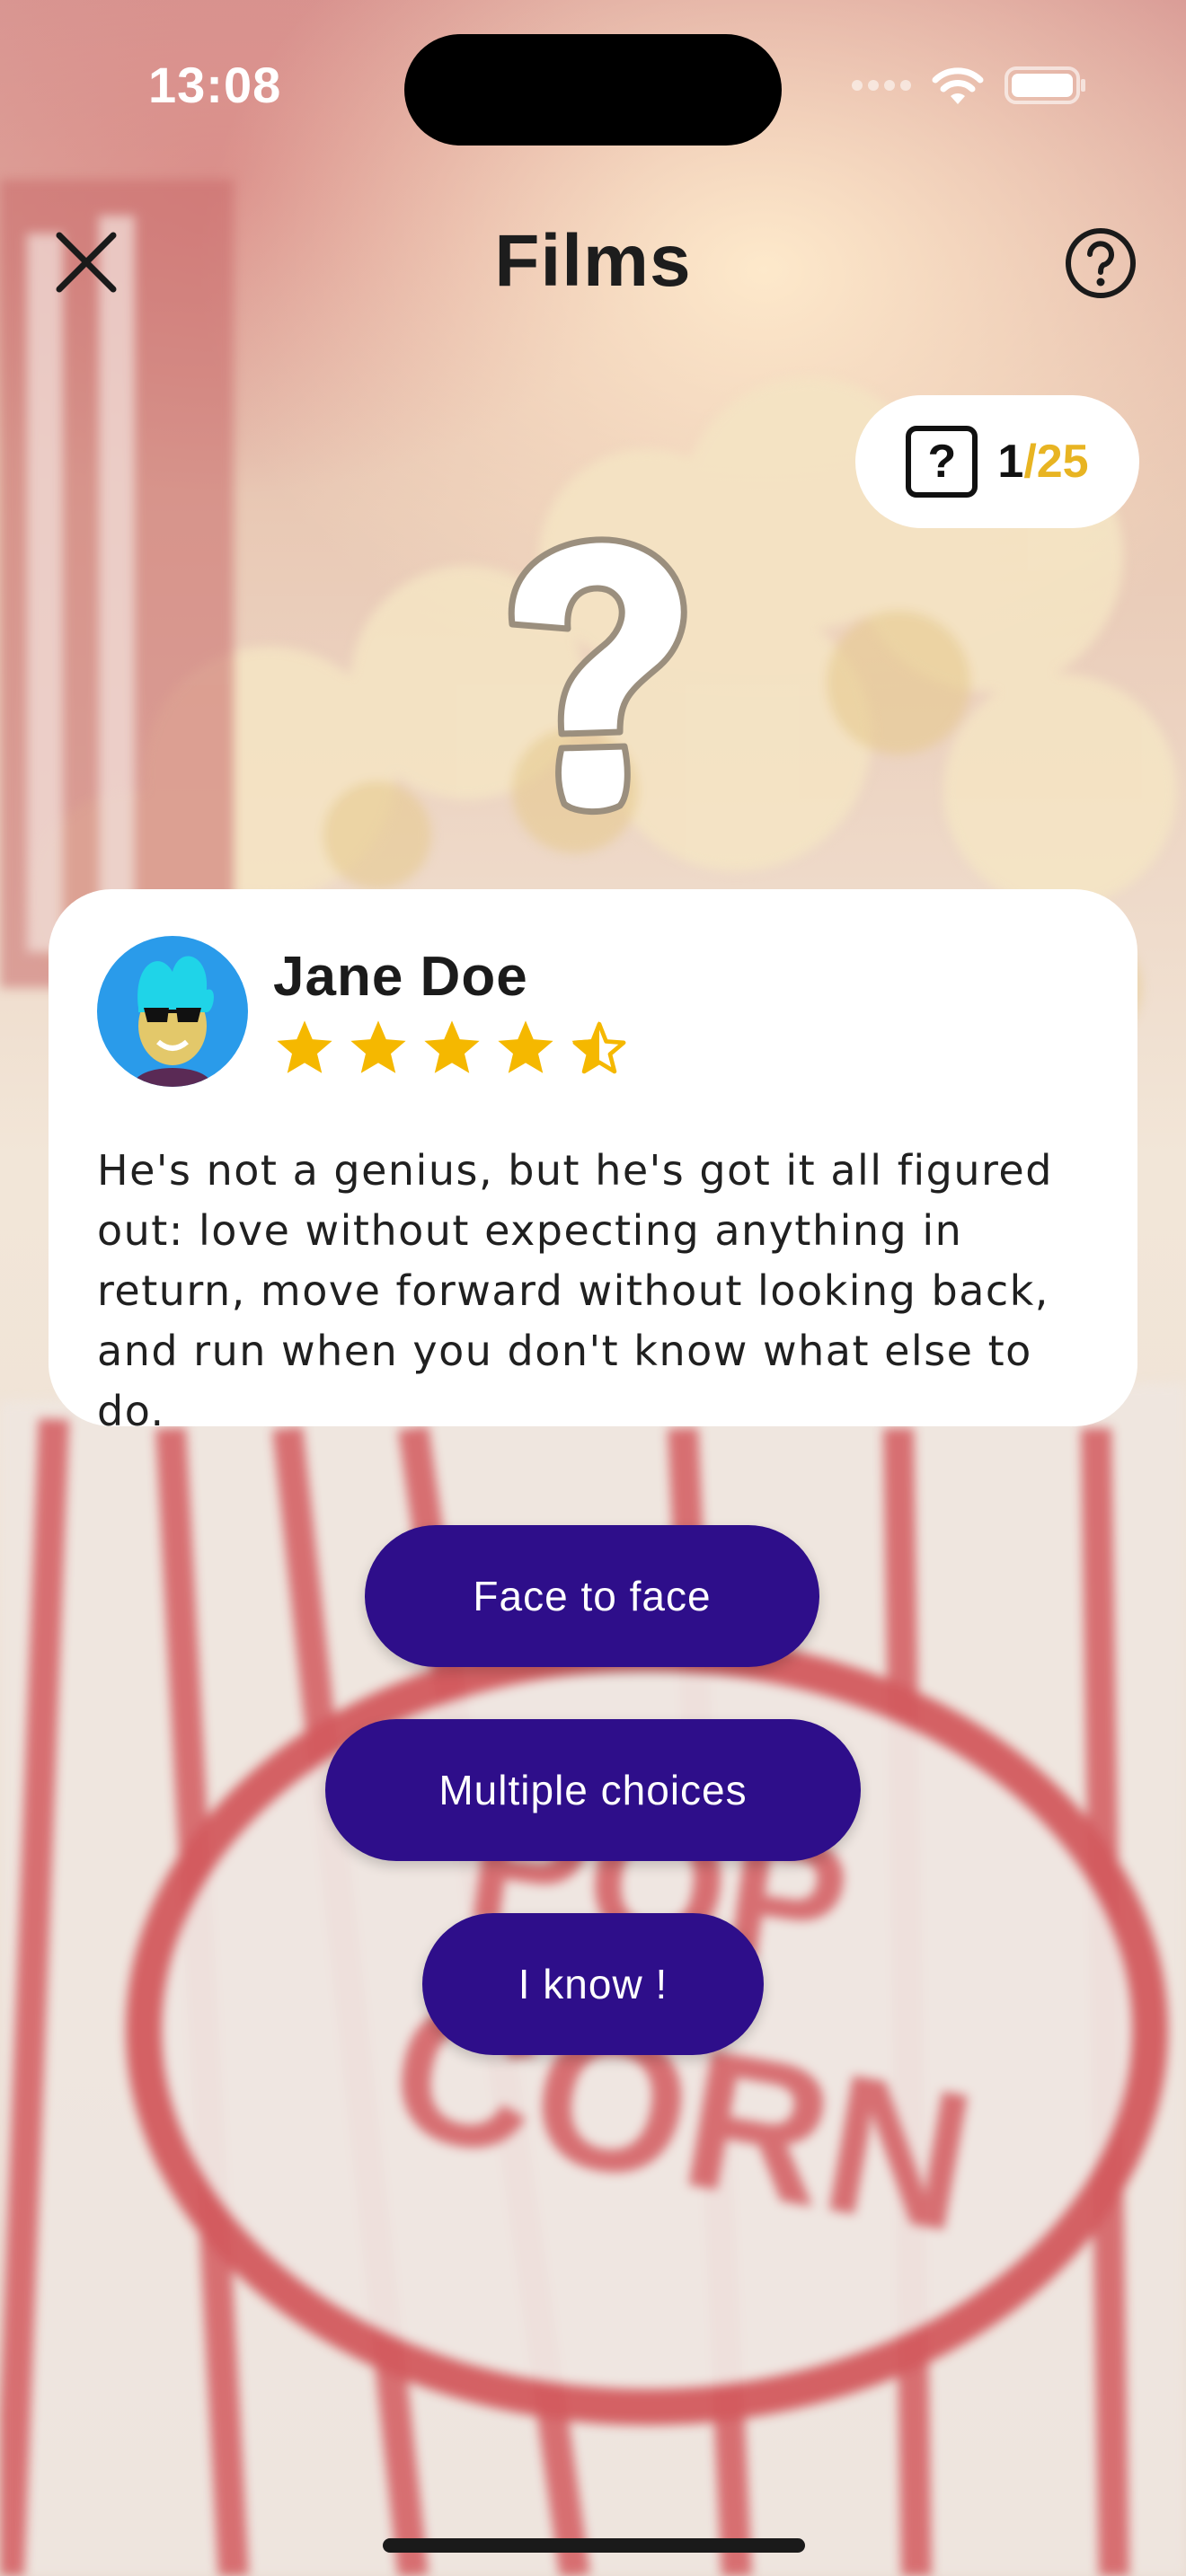 The width and height of the screenshot is (1186, 2576). I want to click on counter-total: 25, so click(1062, 462).